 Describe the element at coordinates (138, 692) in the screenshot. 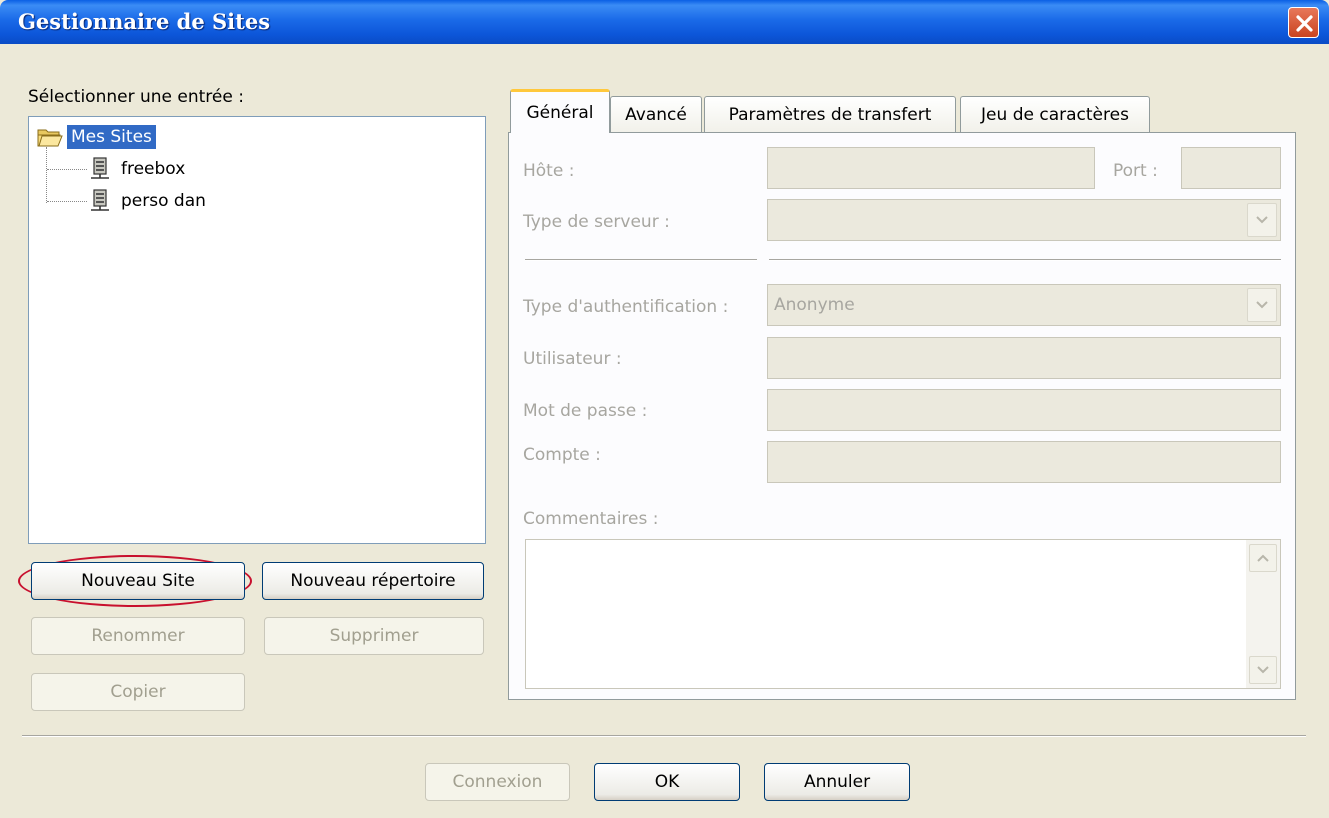

I see `copy-button: Copier` at that location.